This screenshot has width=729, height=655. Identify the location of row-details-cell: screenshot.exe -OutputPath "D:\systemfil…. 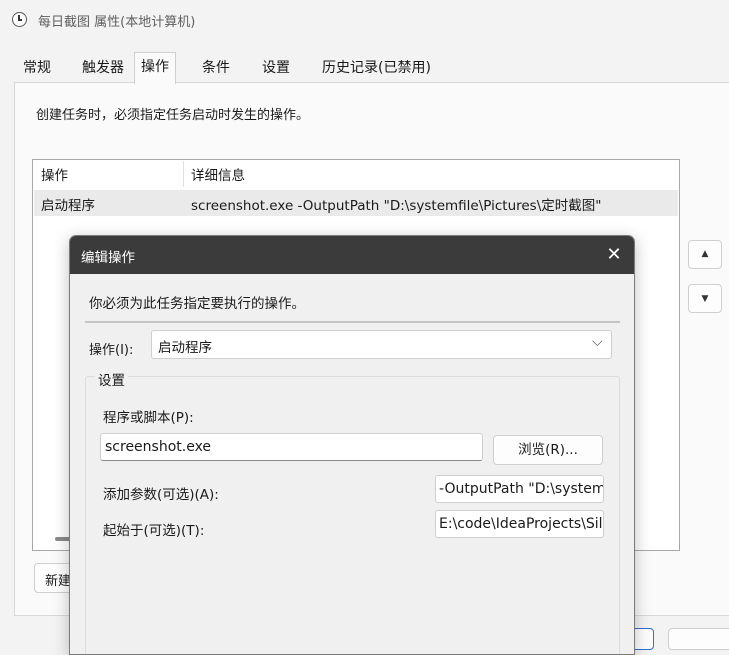
(396, 204).